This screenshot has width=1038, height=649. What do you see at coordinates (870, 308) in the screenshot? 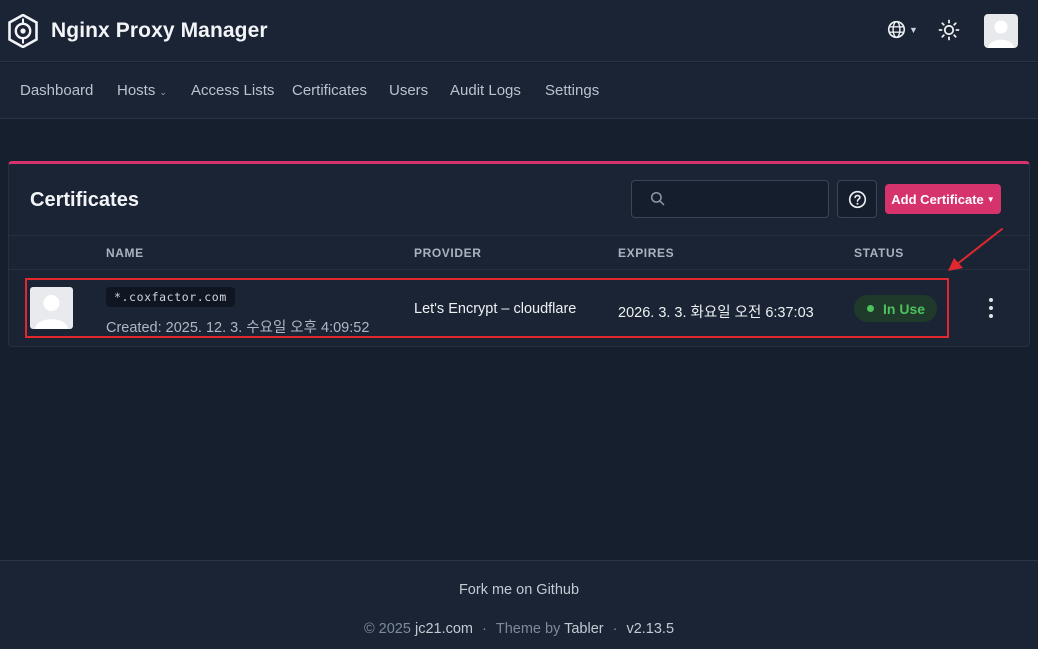
I see `status-dot-icon` at bounding box center [870, 308].